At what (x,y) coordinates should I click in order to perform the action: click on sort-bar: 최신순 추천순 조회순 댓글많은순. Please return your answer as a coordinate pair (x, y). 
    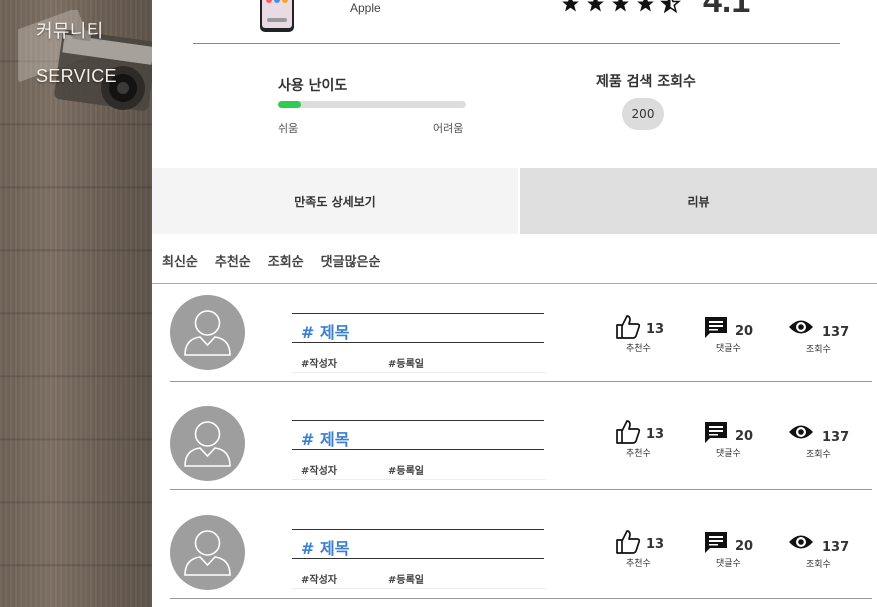
    Looking at the image, I should click on (271, 260).